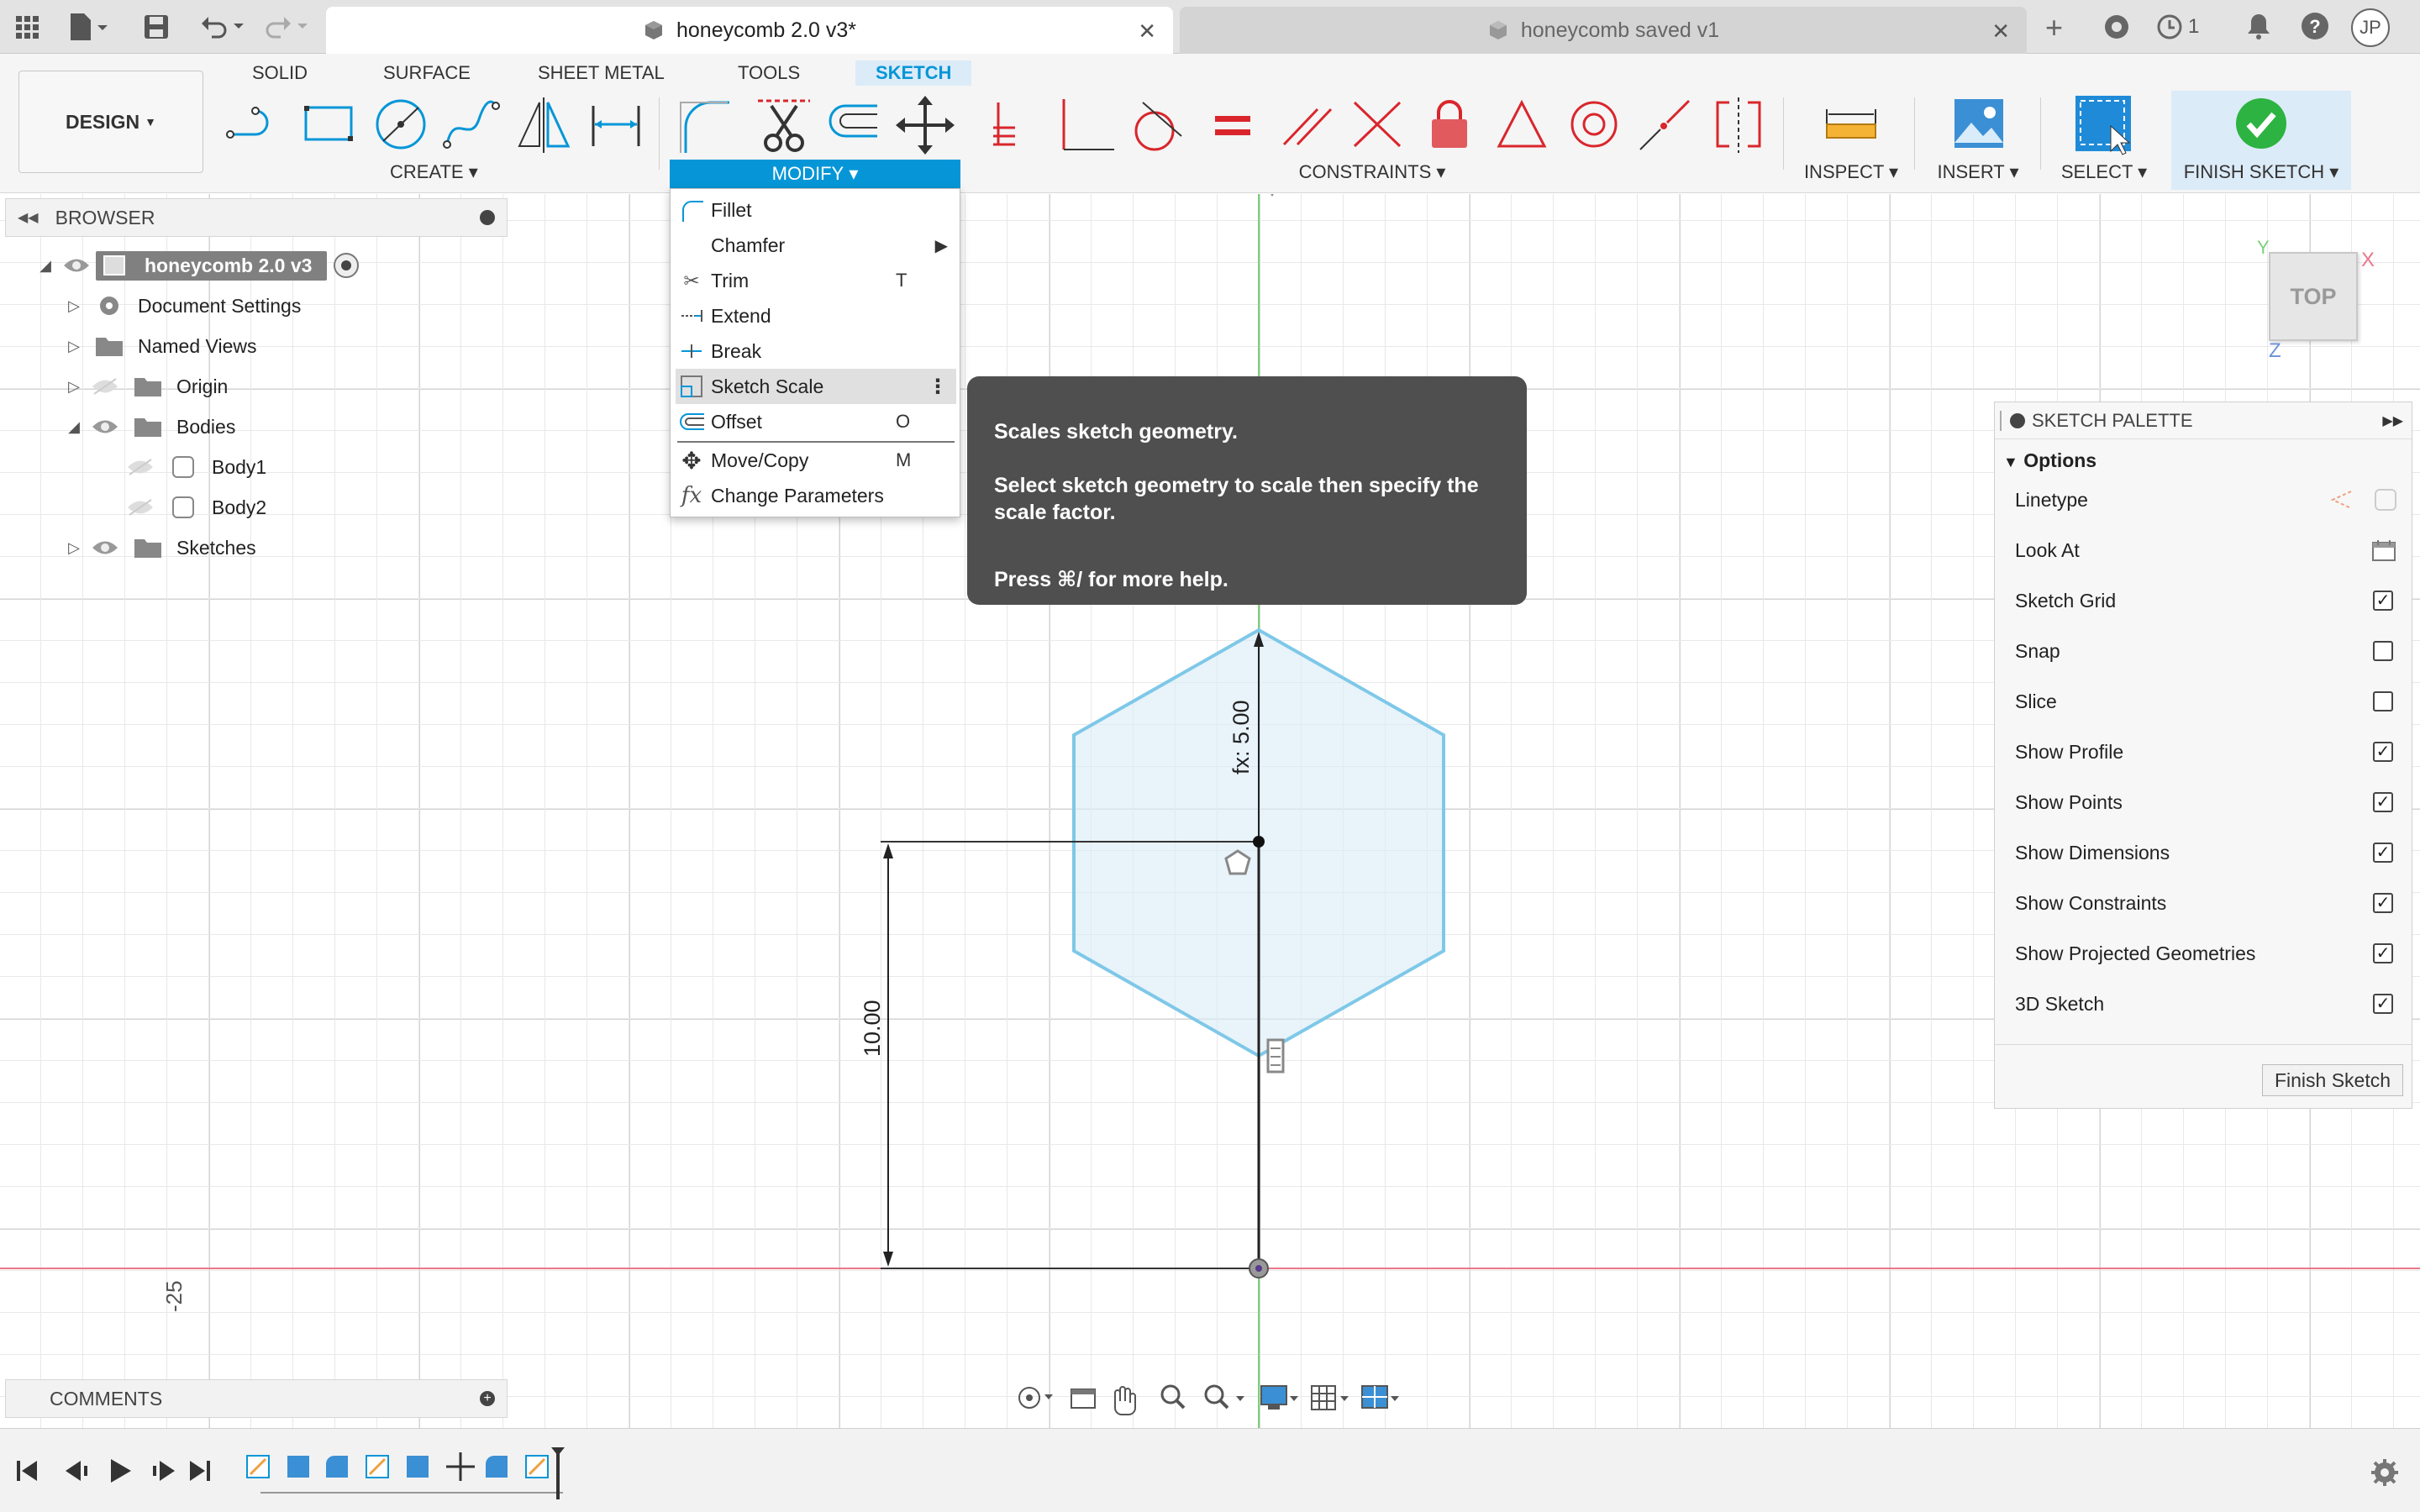 This screenshot has width=2420, height=1512. Describe the element at coordinates (2204, 420) in the screenshot. I see `palette-header: SKETCH PALETTE ▶▶` at that location.